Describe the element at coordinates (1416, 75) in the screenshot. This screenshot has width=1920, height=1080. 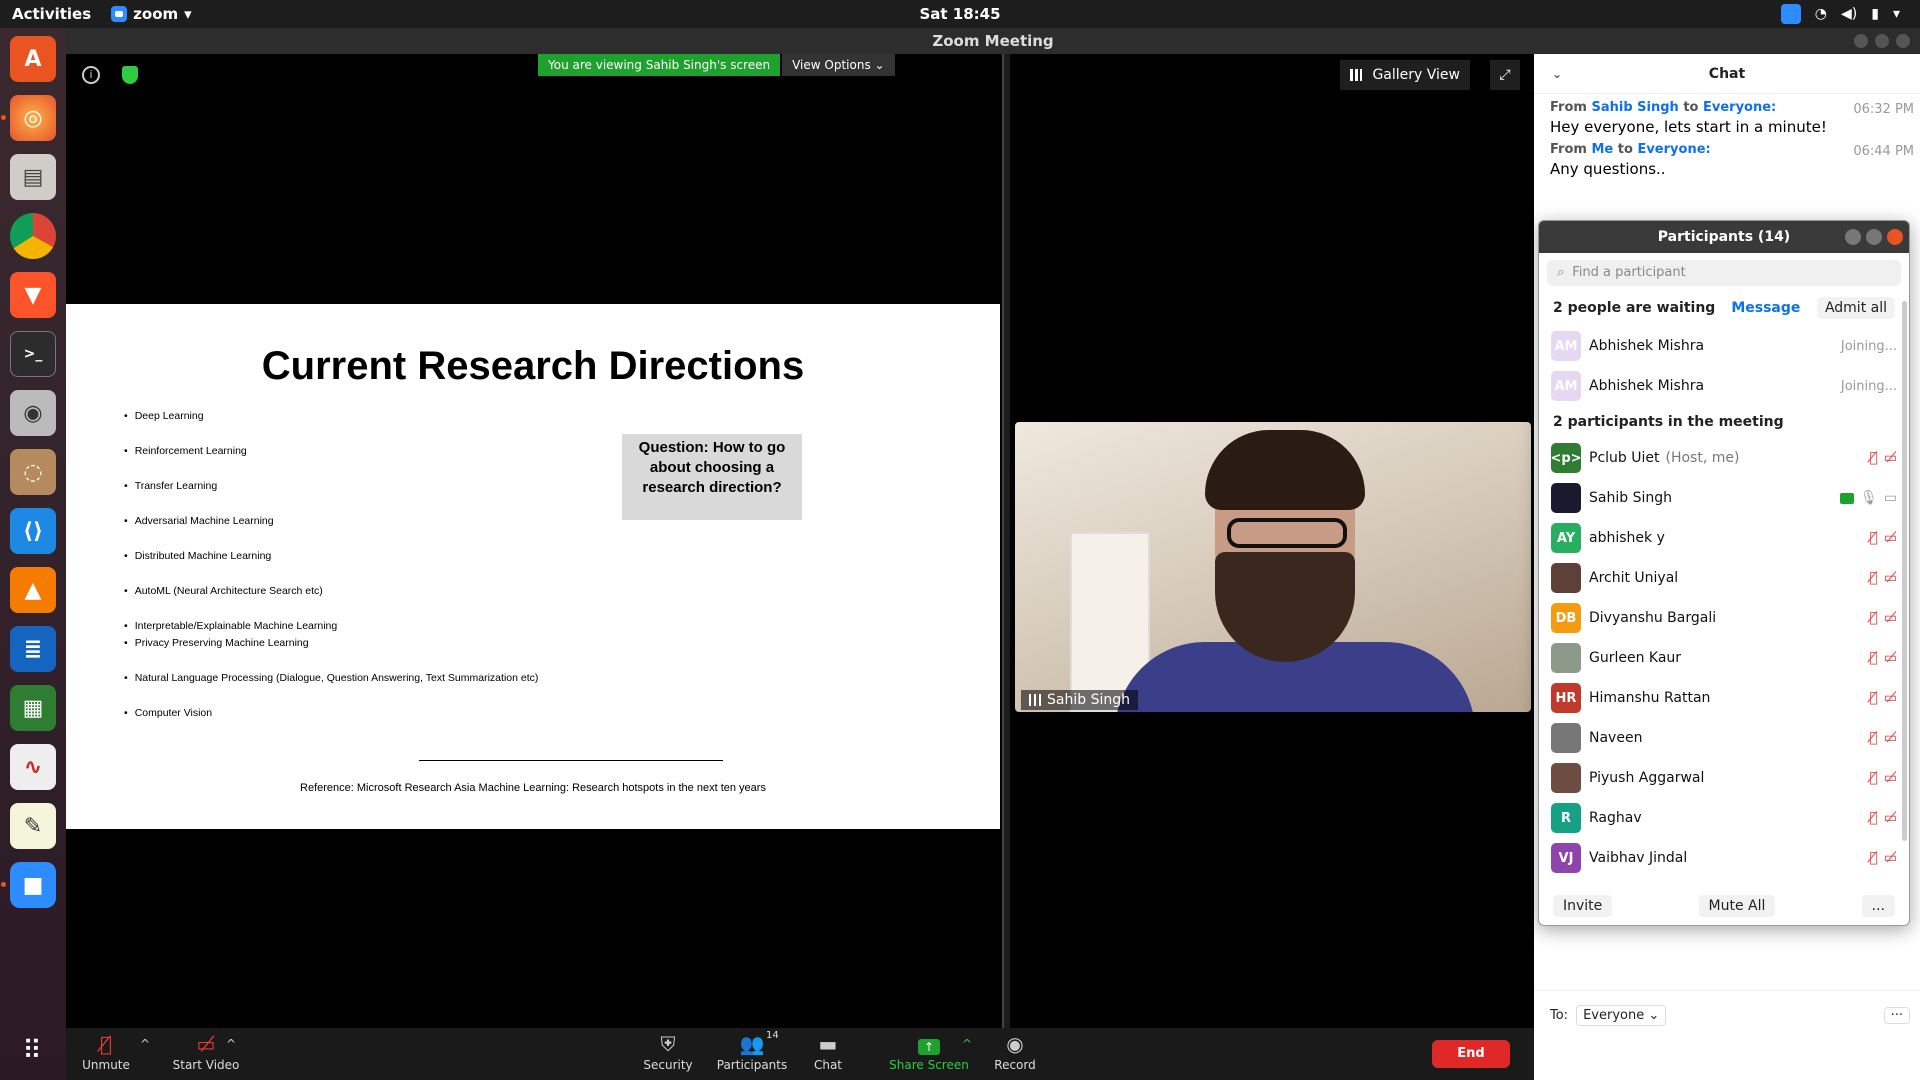
I see `gallery-view-label: Gallery View` at that location.